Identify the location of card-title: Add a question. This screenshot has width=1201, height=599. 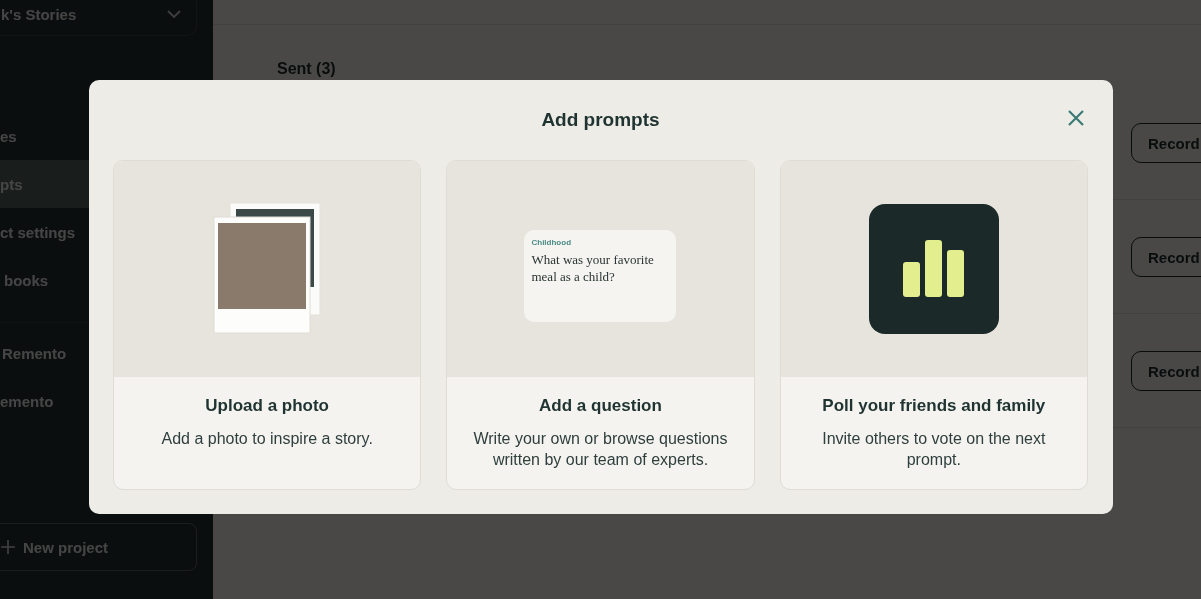
(600, 406).